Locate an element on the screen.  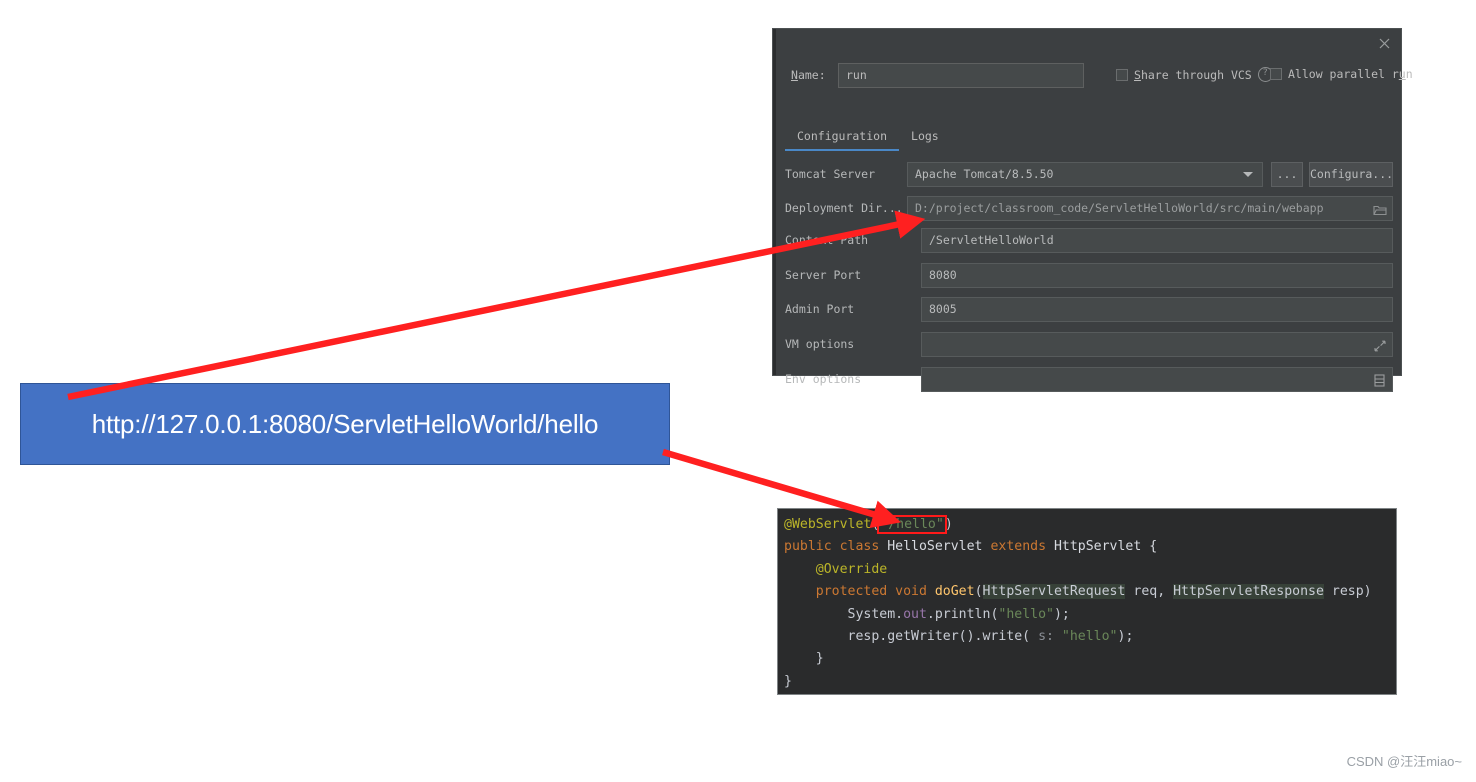
share-through-vcs-label: Share through VCS is located at coordinates (1193, 74).